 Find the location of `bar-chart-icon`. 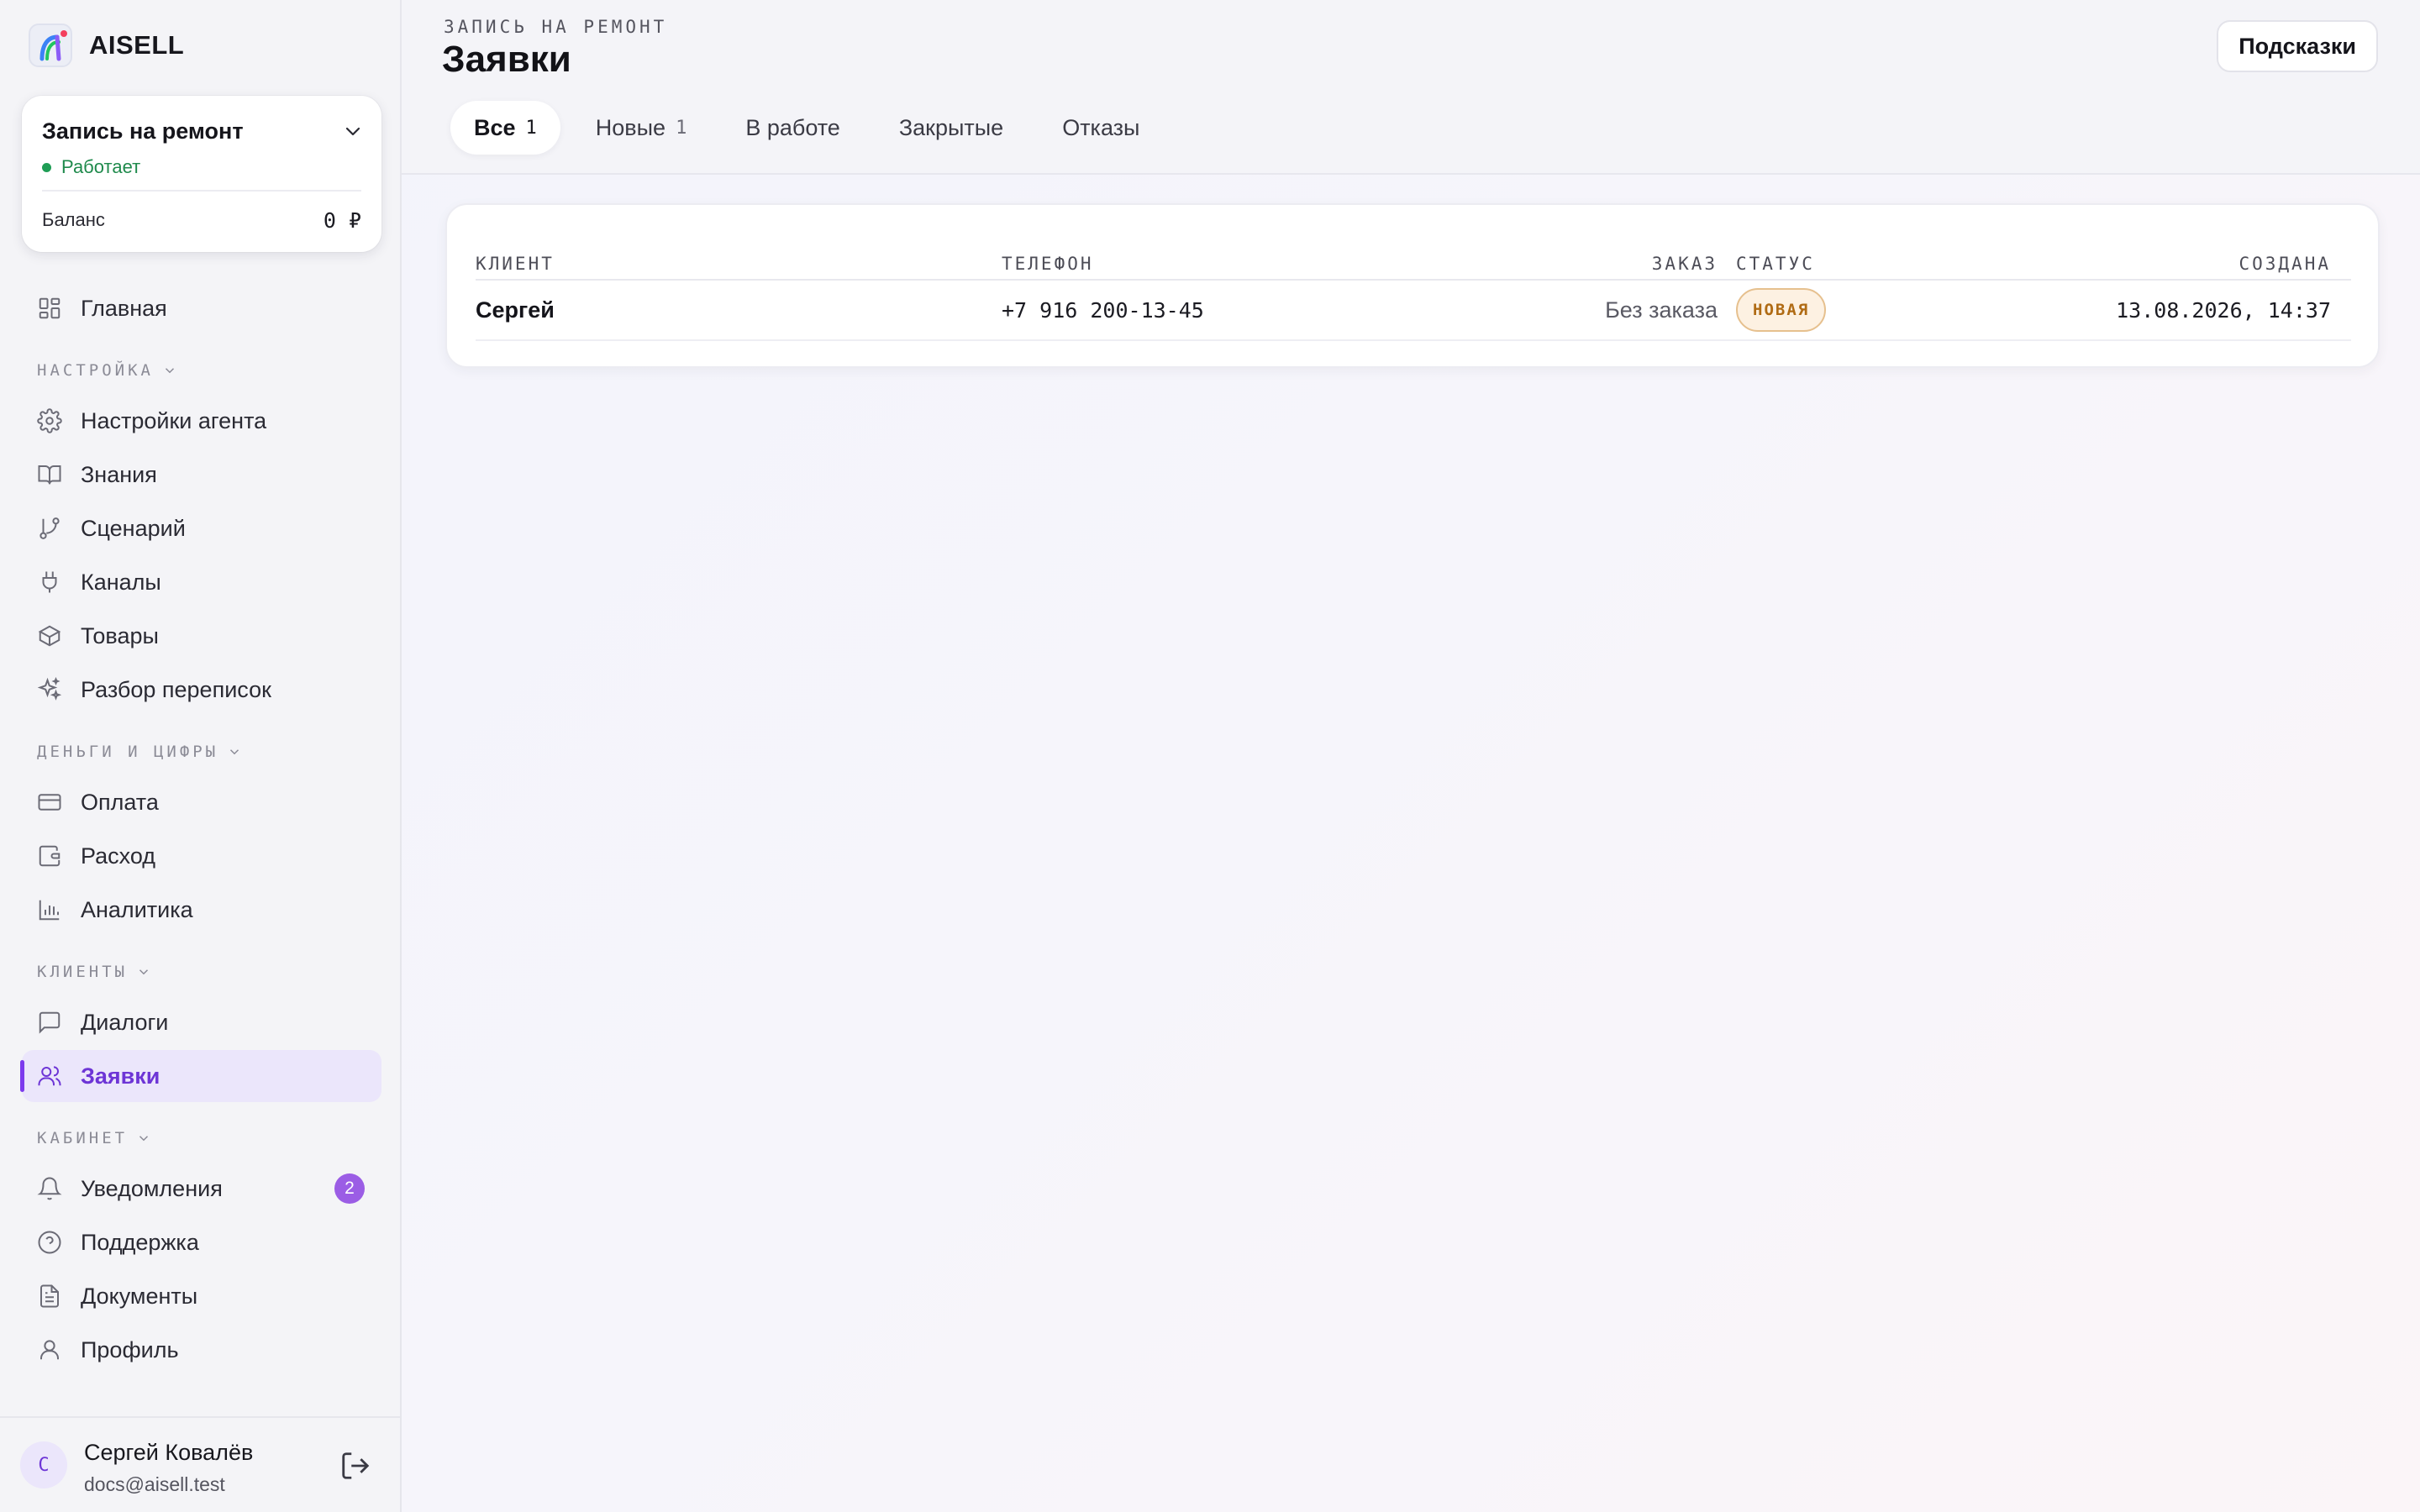

bar-chart-icon is located at coordinates (50, 910).